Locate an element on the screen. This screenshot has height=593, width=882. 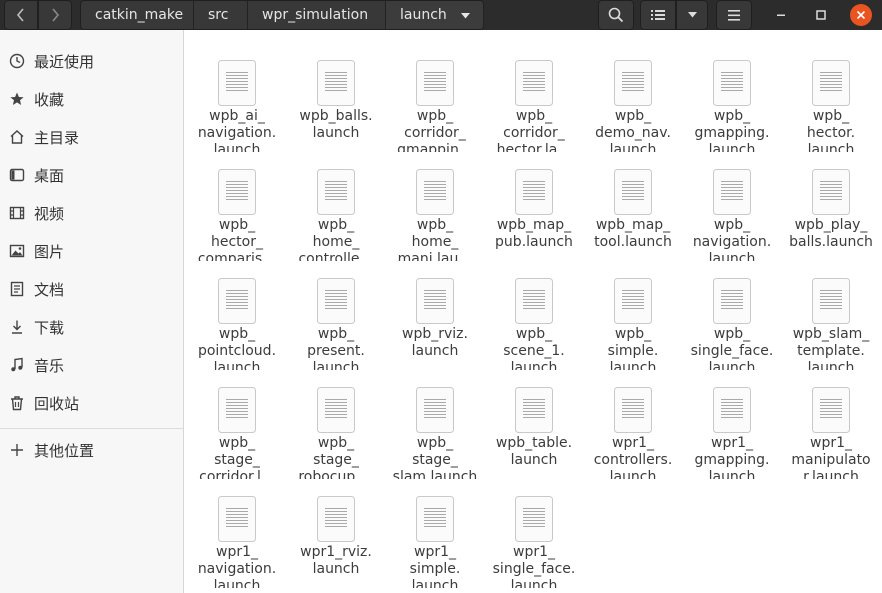
sidebar-item-pictures: 图片 is located at coordinates (91, 251).